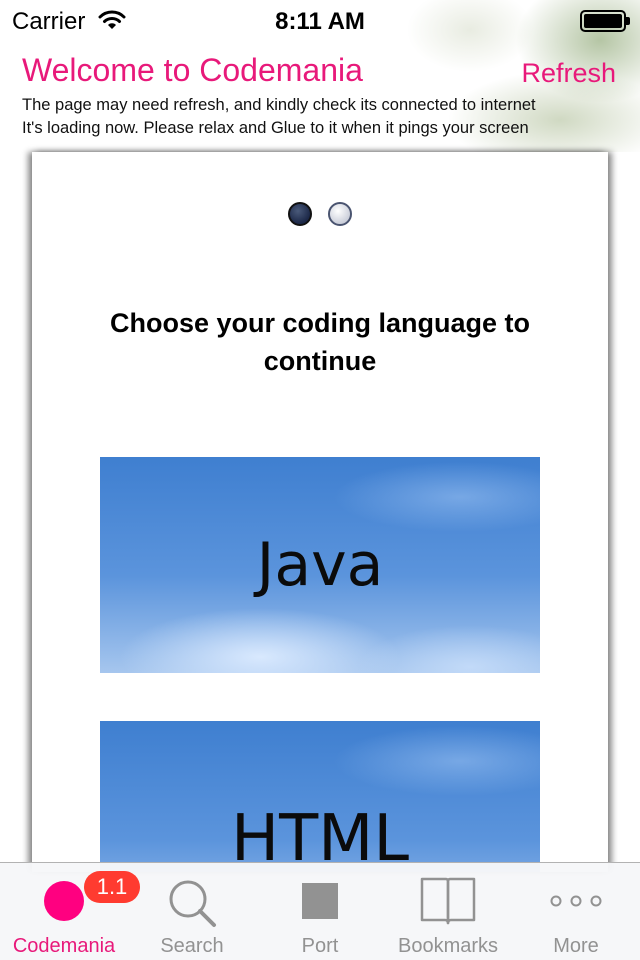 The width and height of the screenshot is (640, 960). I want to click on clock: 8:11 AM, so click(320, 21).